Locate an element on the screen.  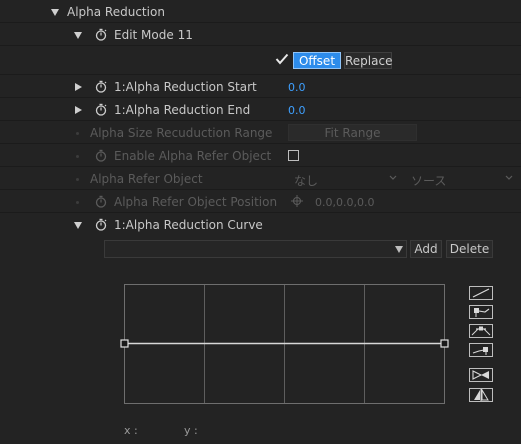
x-readout-label: x : is located at coordinates (131, 430).